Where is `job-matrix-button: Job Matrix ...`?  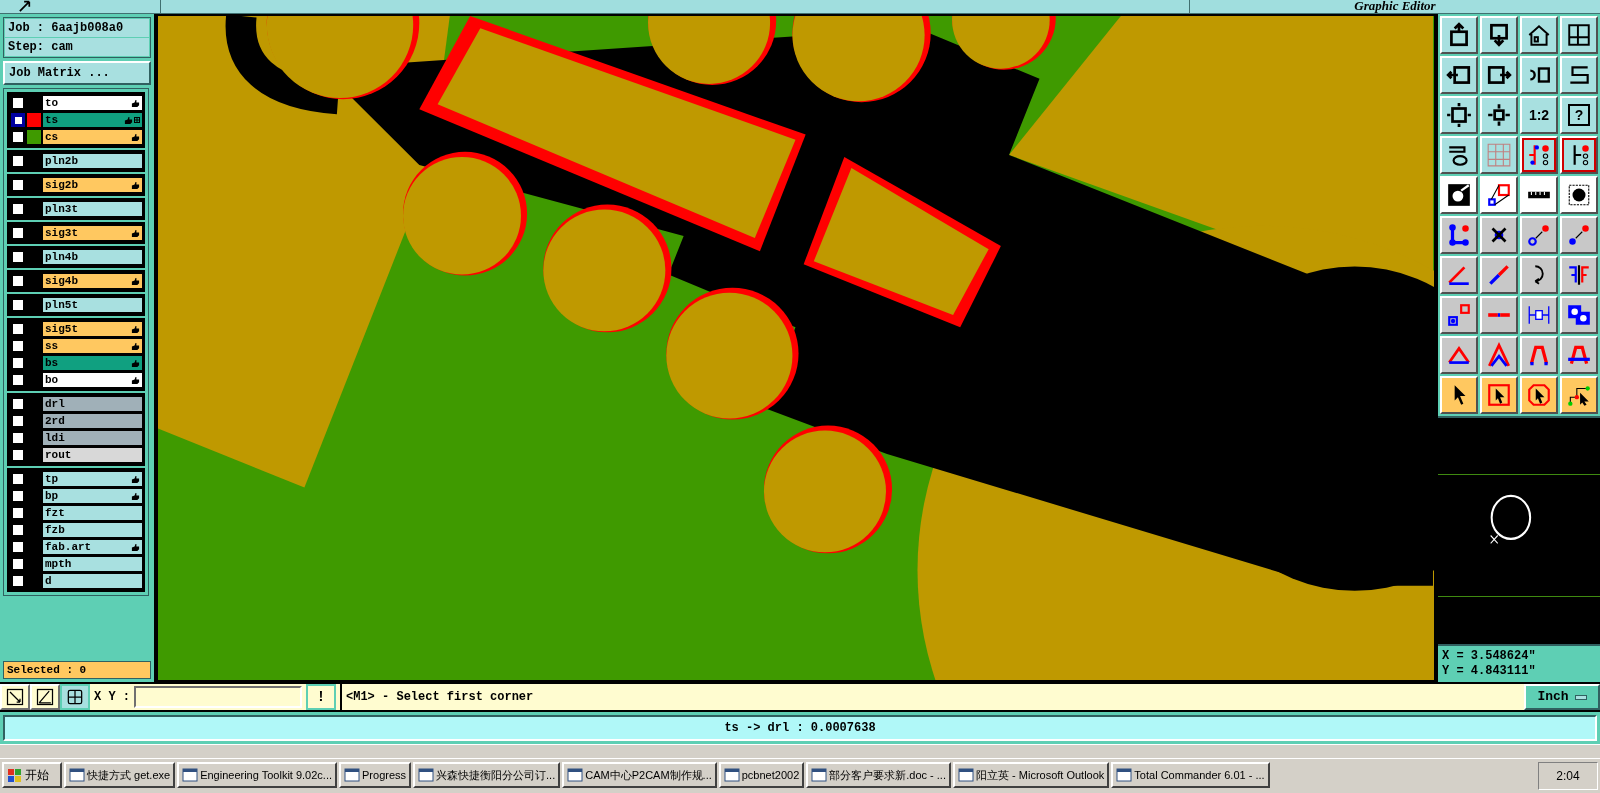
job-matrix-button: Job Matrix ... is located at coordinates (77, 73).